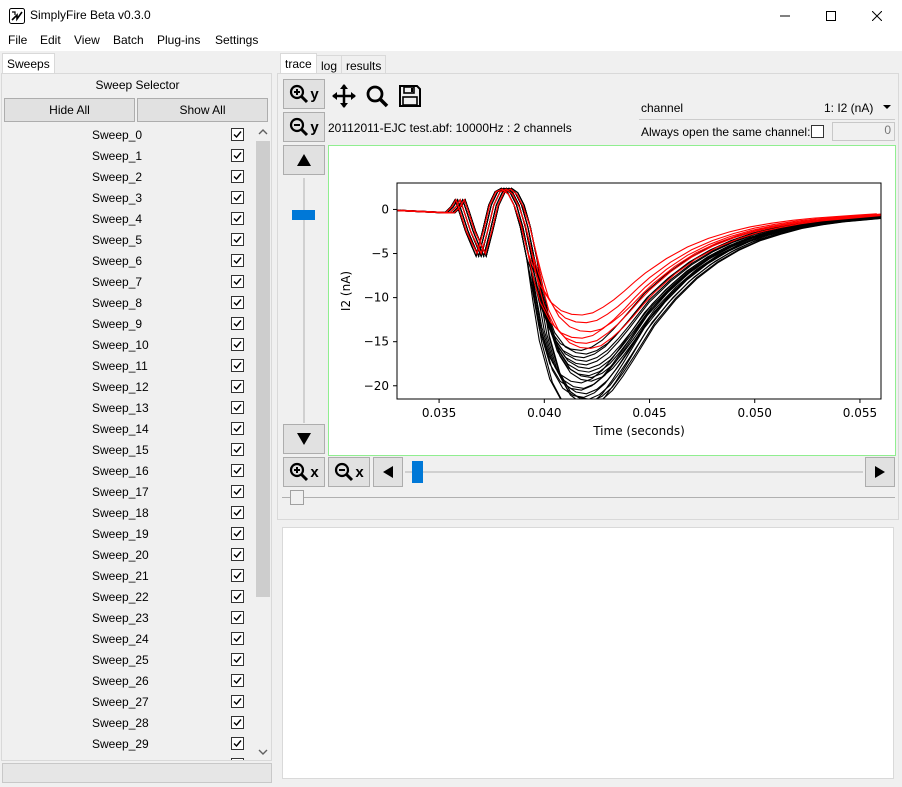 The width and height of the screenshot is (902, 787). I want to click on scroll-up-y-button, so click(304, 160).